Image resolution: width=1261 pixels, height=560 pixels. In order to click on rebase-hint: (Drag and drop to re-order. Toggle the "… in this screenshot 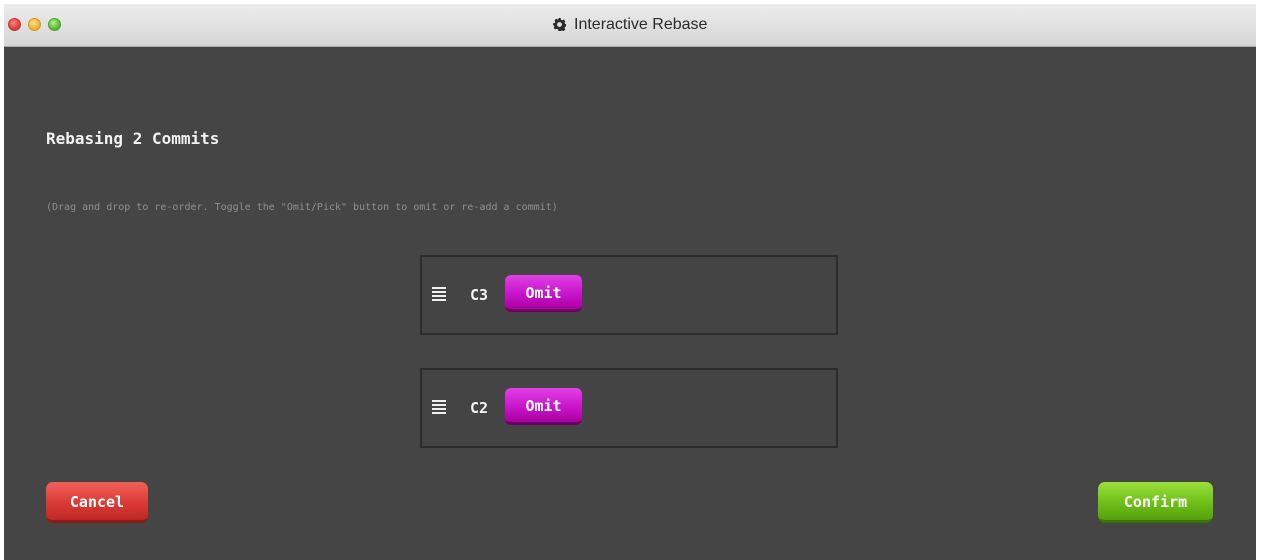, I will do `click(302, 207)`.